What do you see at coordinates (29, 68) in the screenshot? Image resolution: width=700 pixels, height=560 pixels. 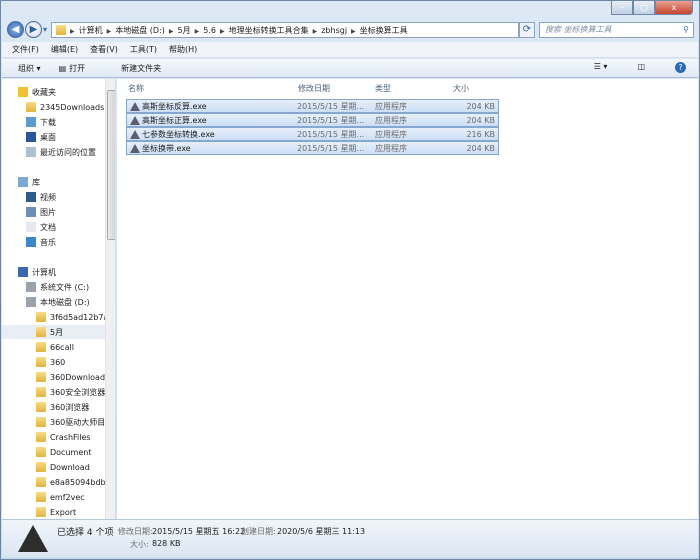 I see `organize-button: 组织 ▾` at bounding box center [29, 68].